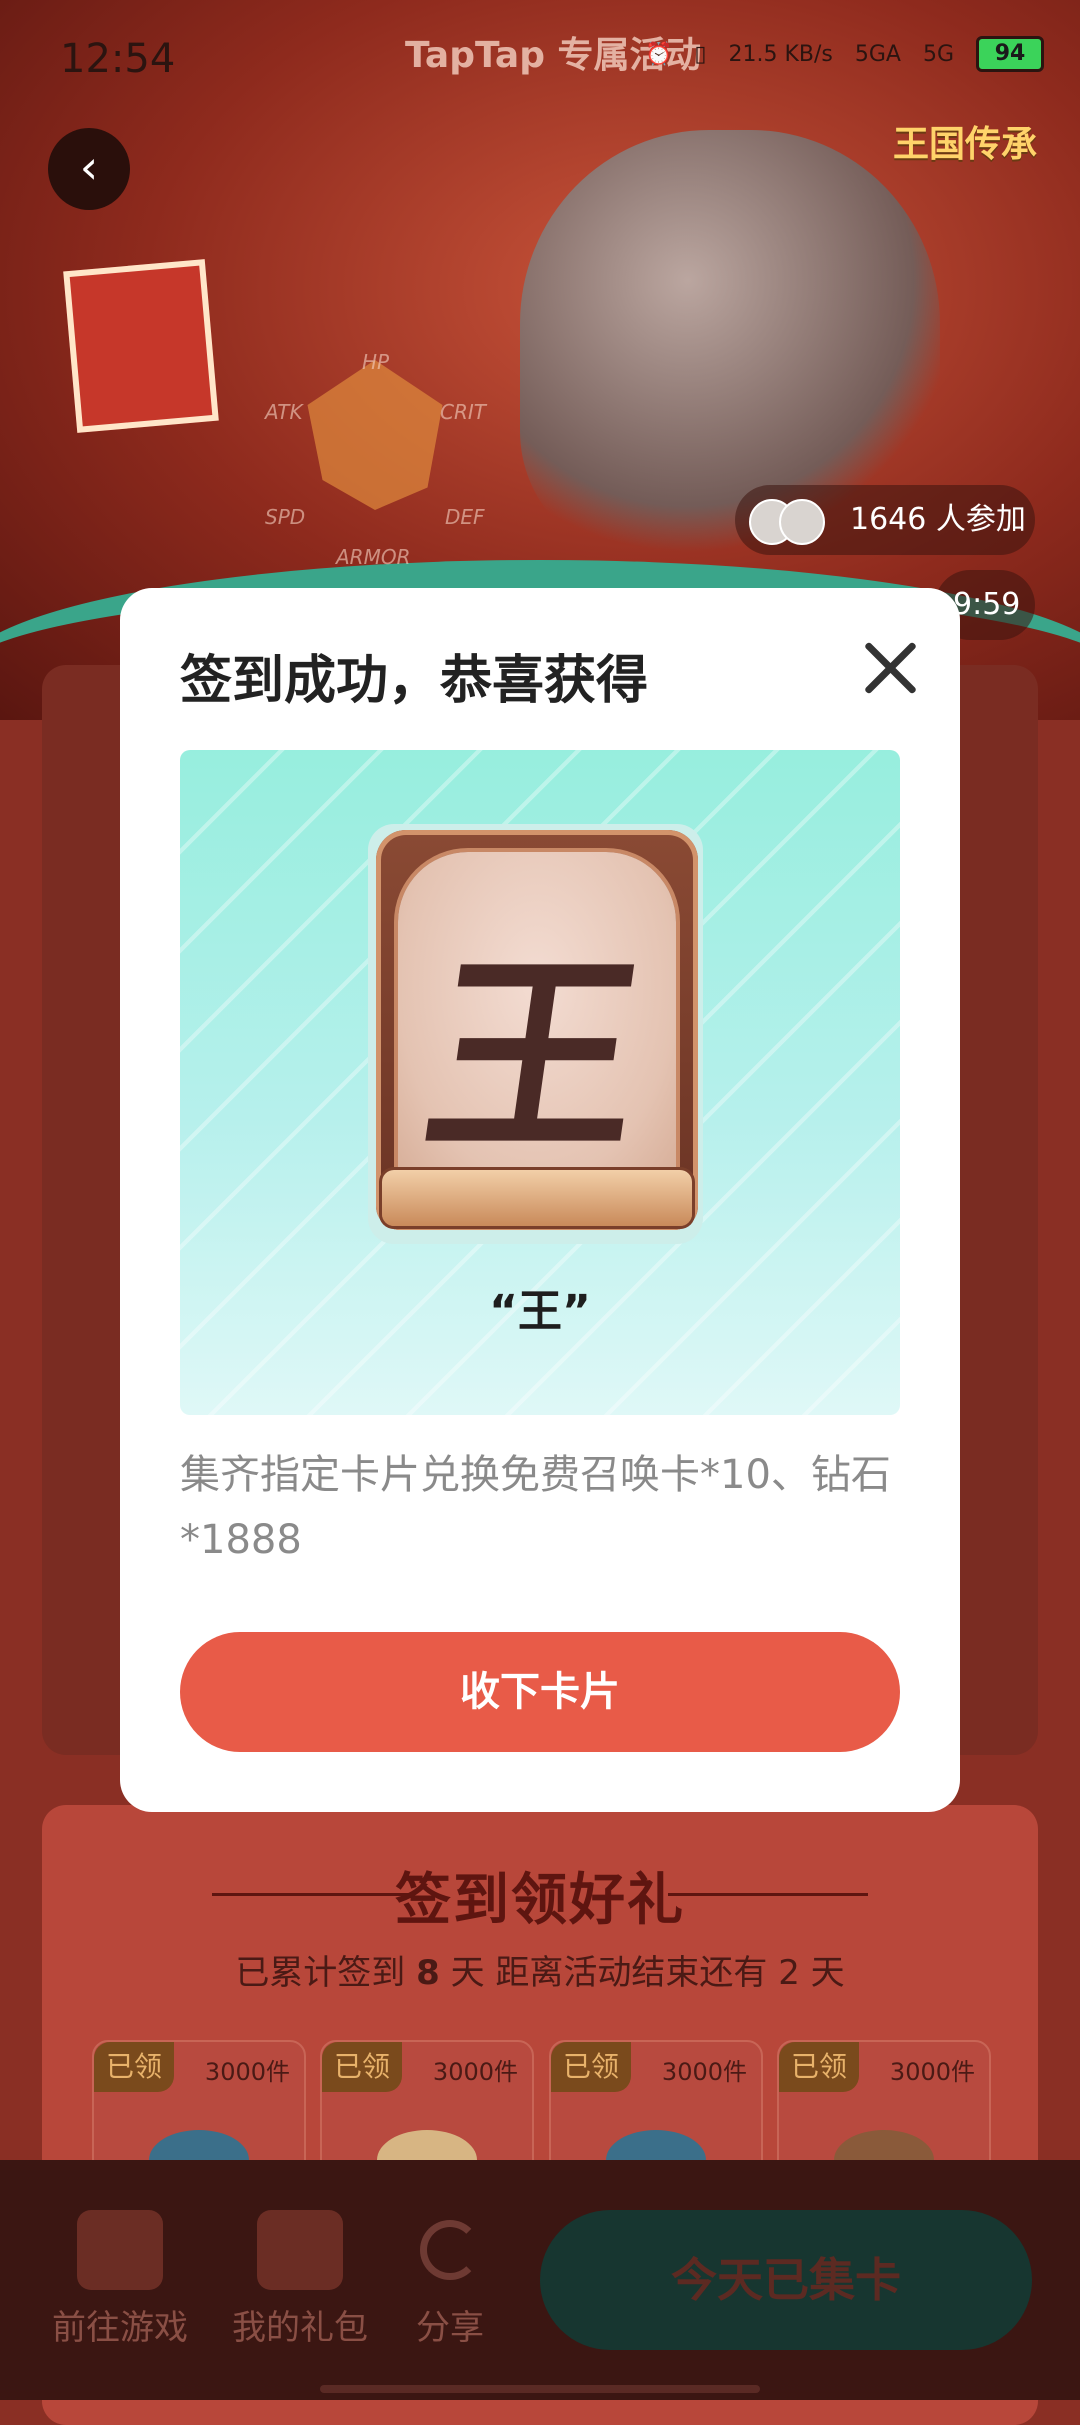 Image resolution: width=1080 pixels, height=2425 pixels. I want to click on card-name: “王”, so click(540, 1311).